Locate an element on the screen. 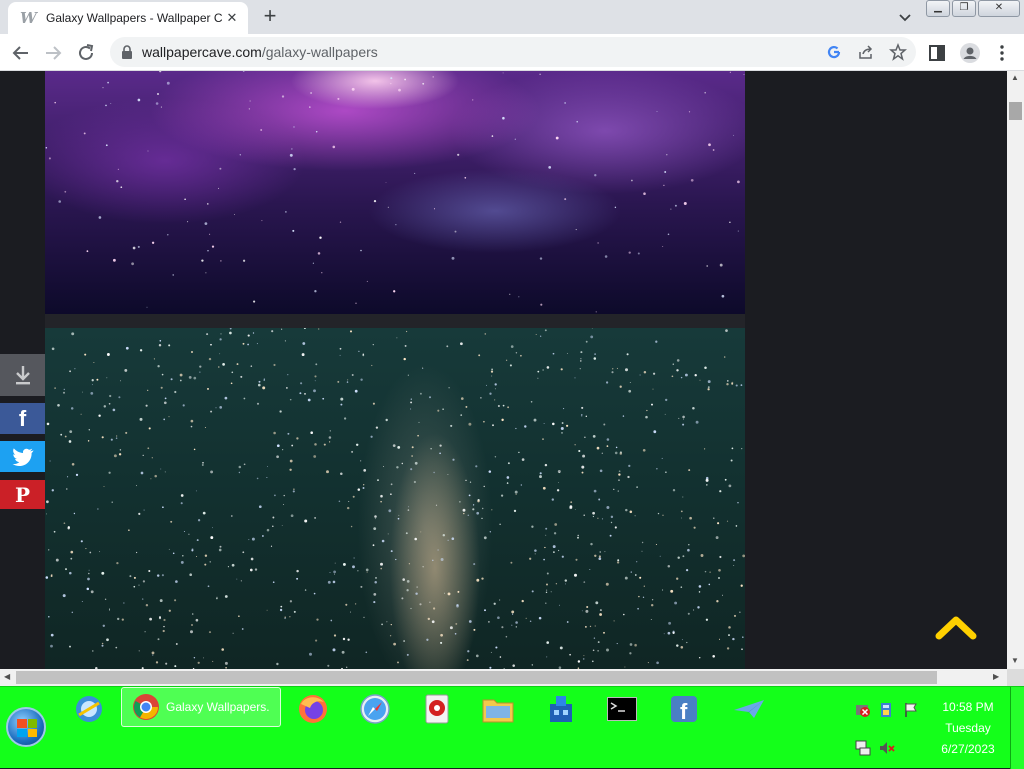  back-to-top-chevron-icon is located at coordinates (956, 627).